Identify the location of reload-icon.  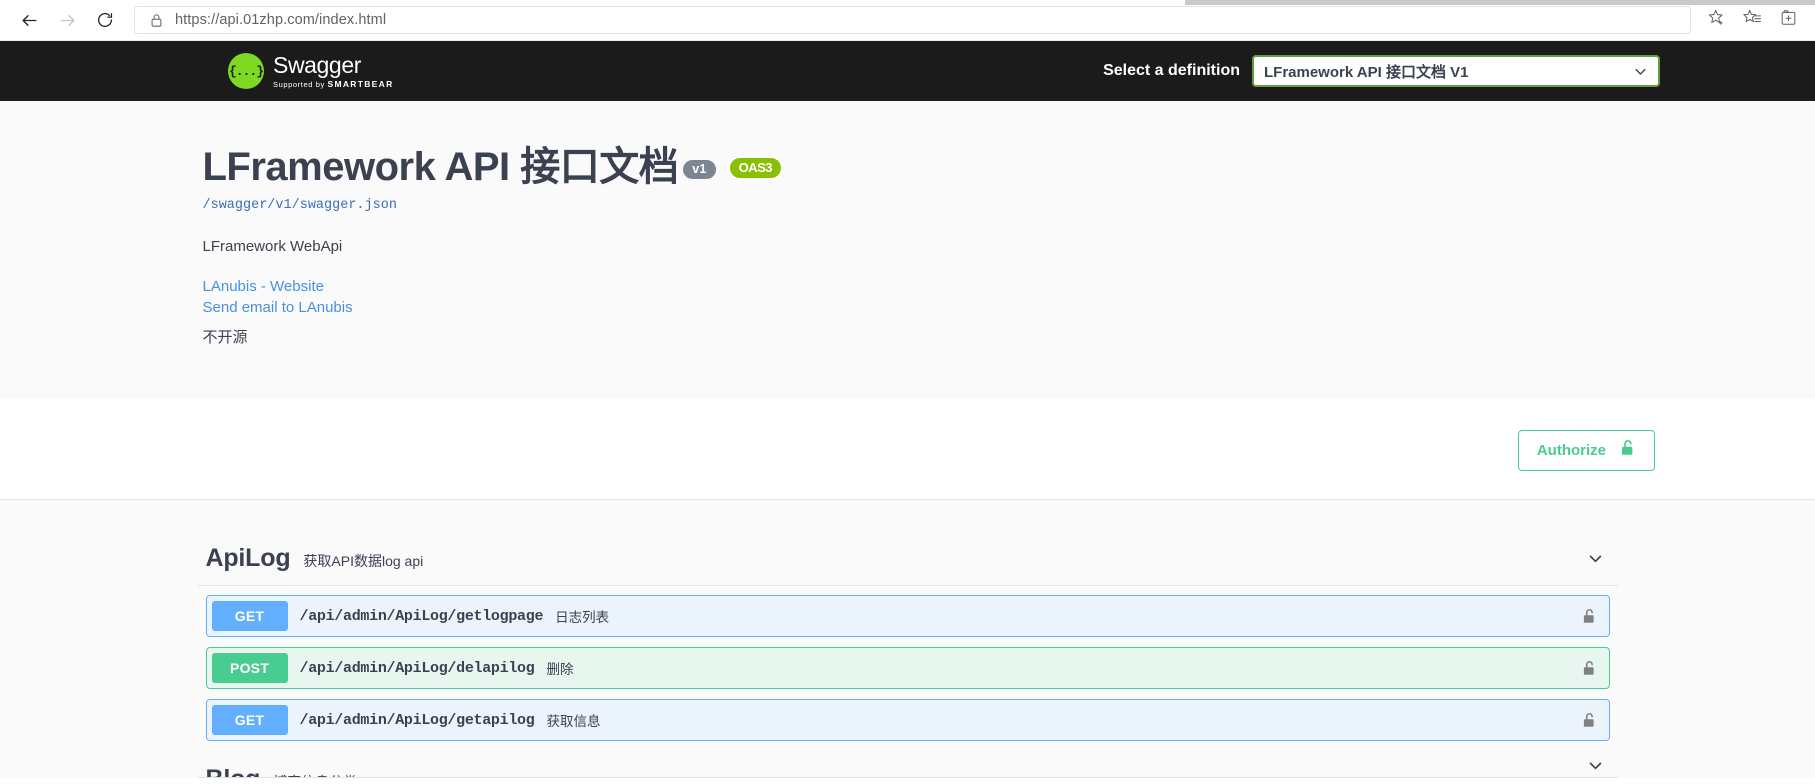
(105, 20).